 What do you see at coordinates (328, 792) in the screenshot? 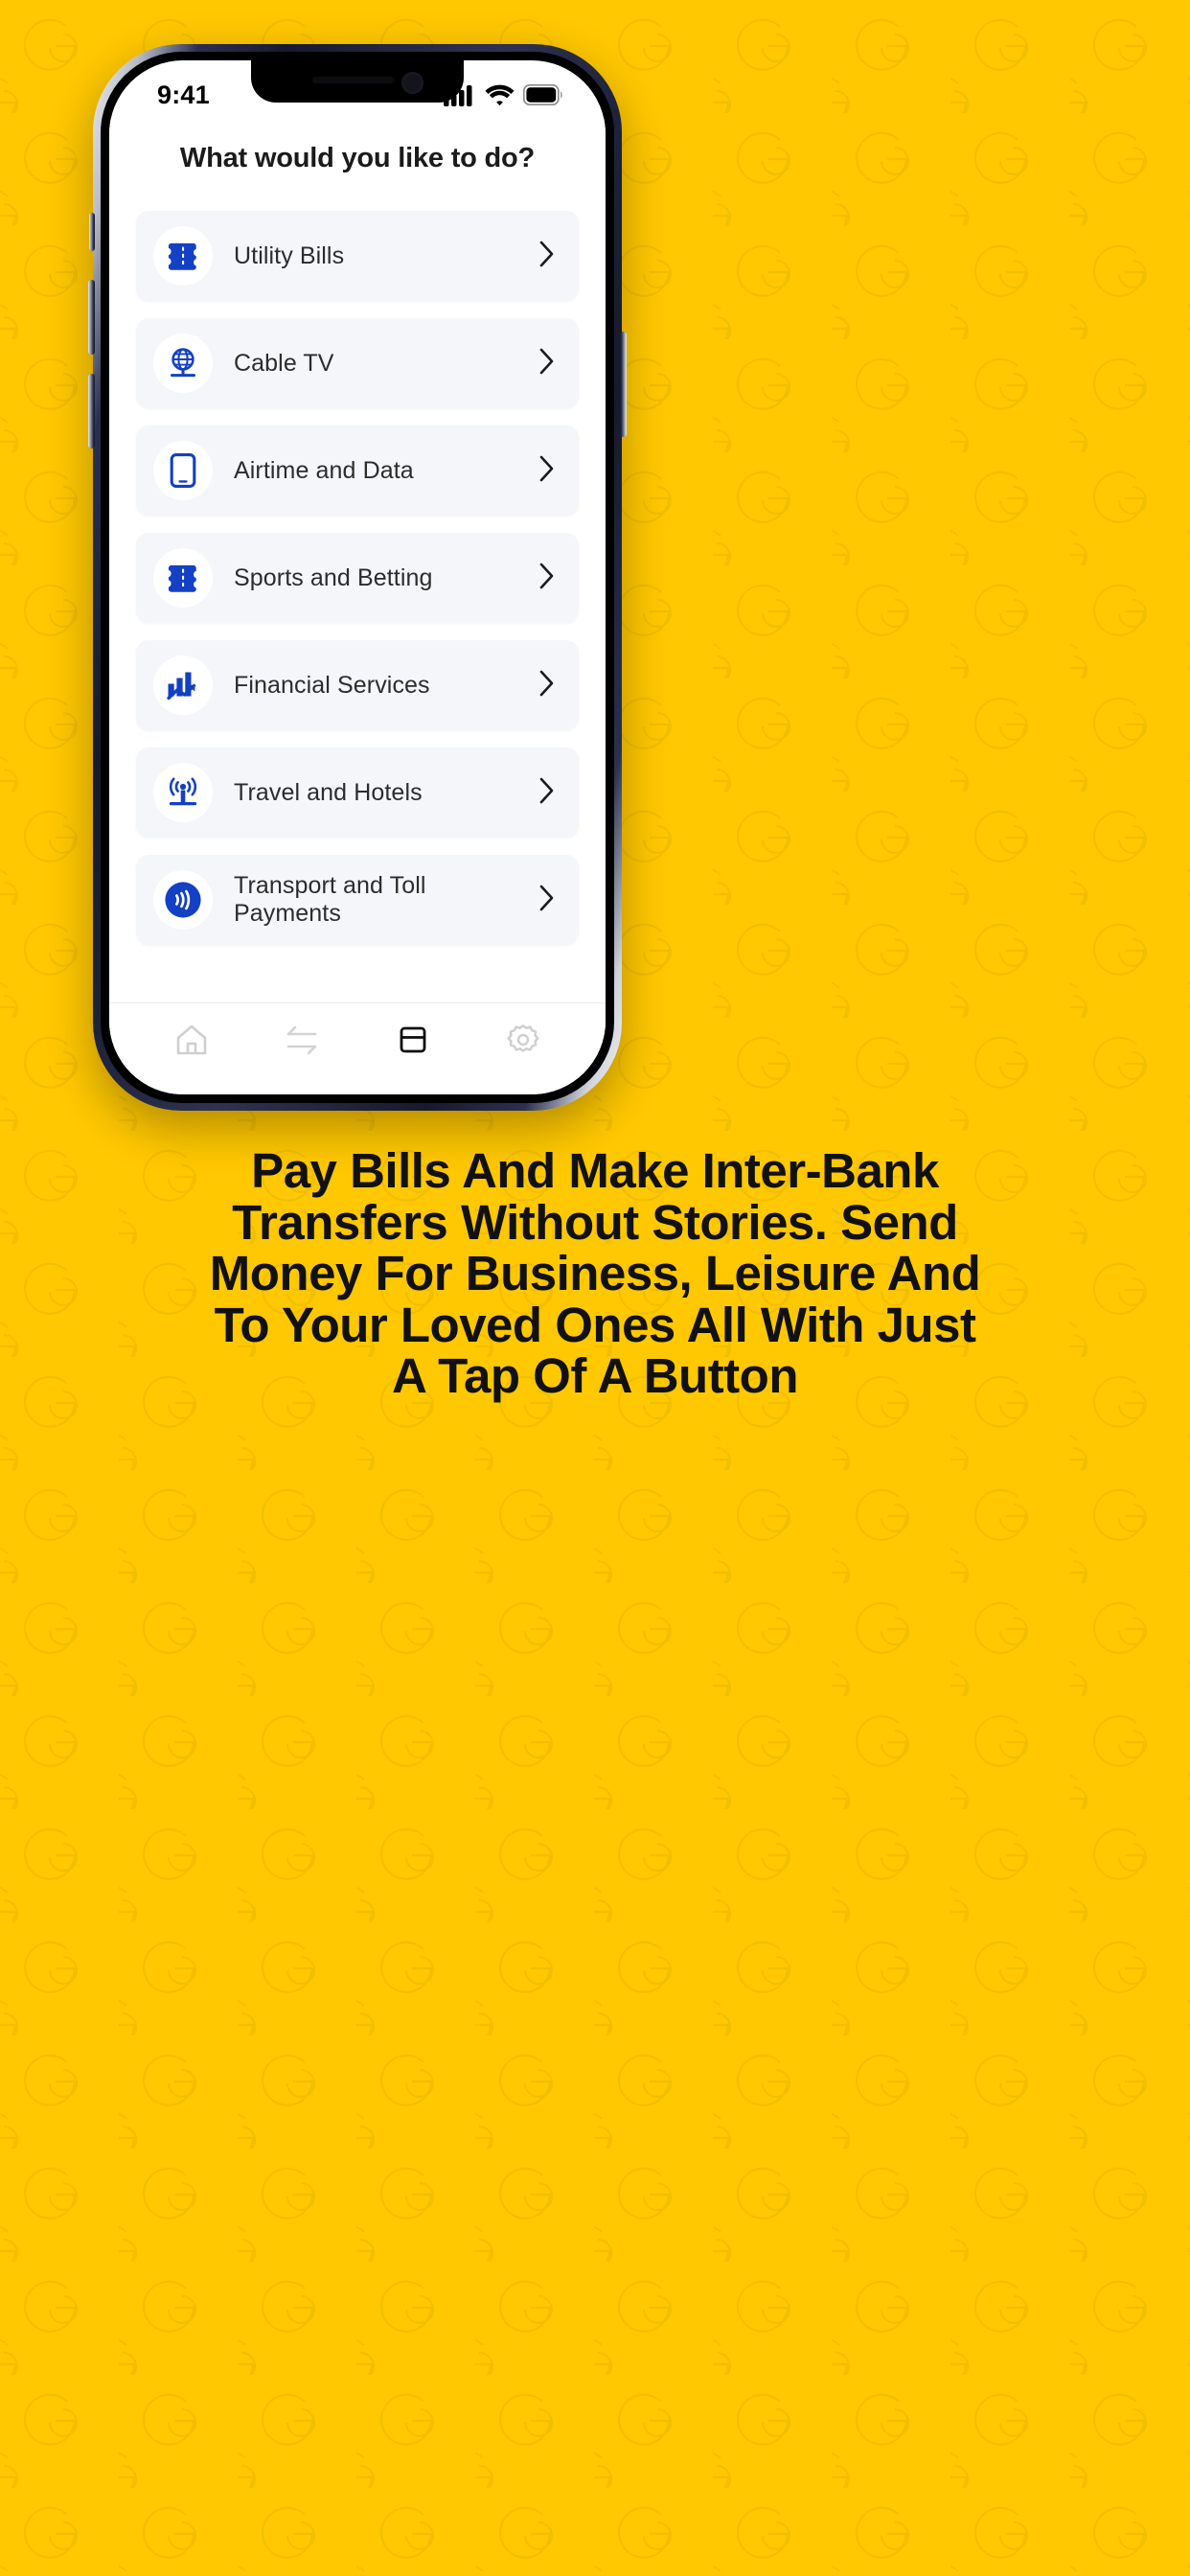
I see `service-label: Travel and Hotels` at bounding box center [328, 792].